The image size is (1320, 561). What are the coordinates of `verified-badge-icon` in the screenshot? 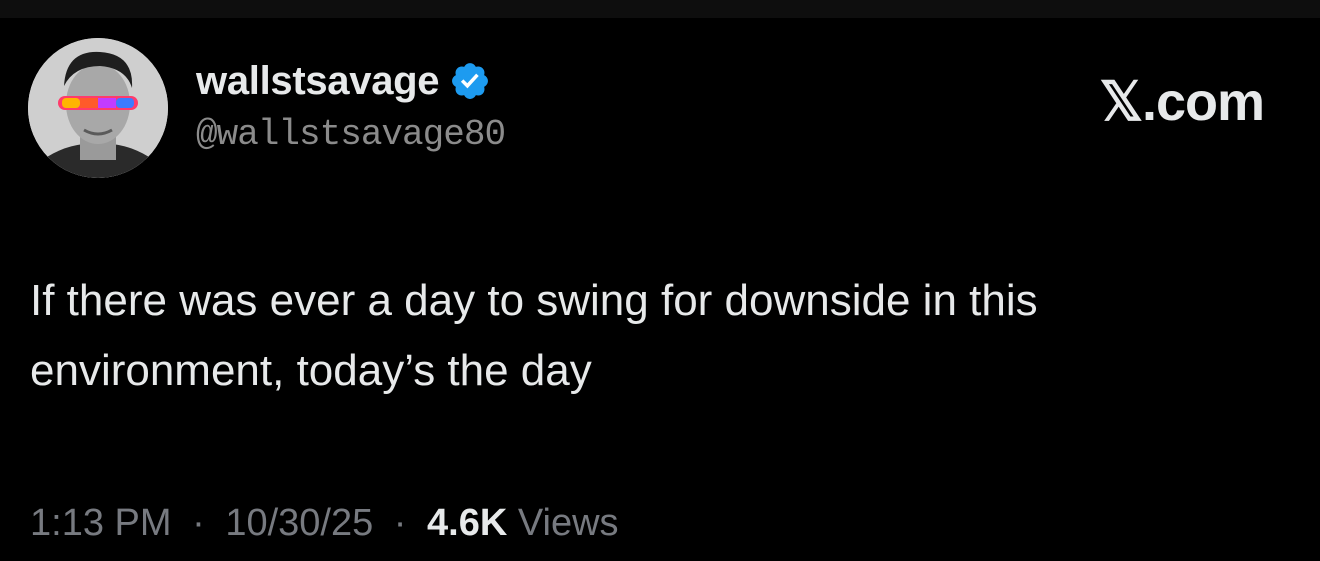 It's located at (470, 81).